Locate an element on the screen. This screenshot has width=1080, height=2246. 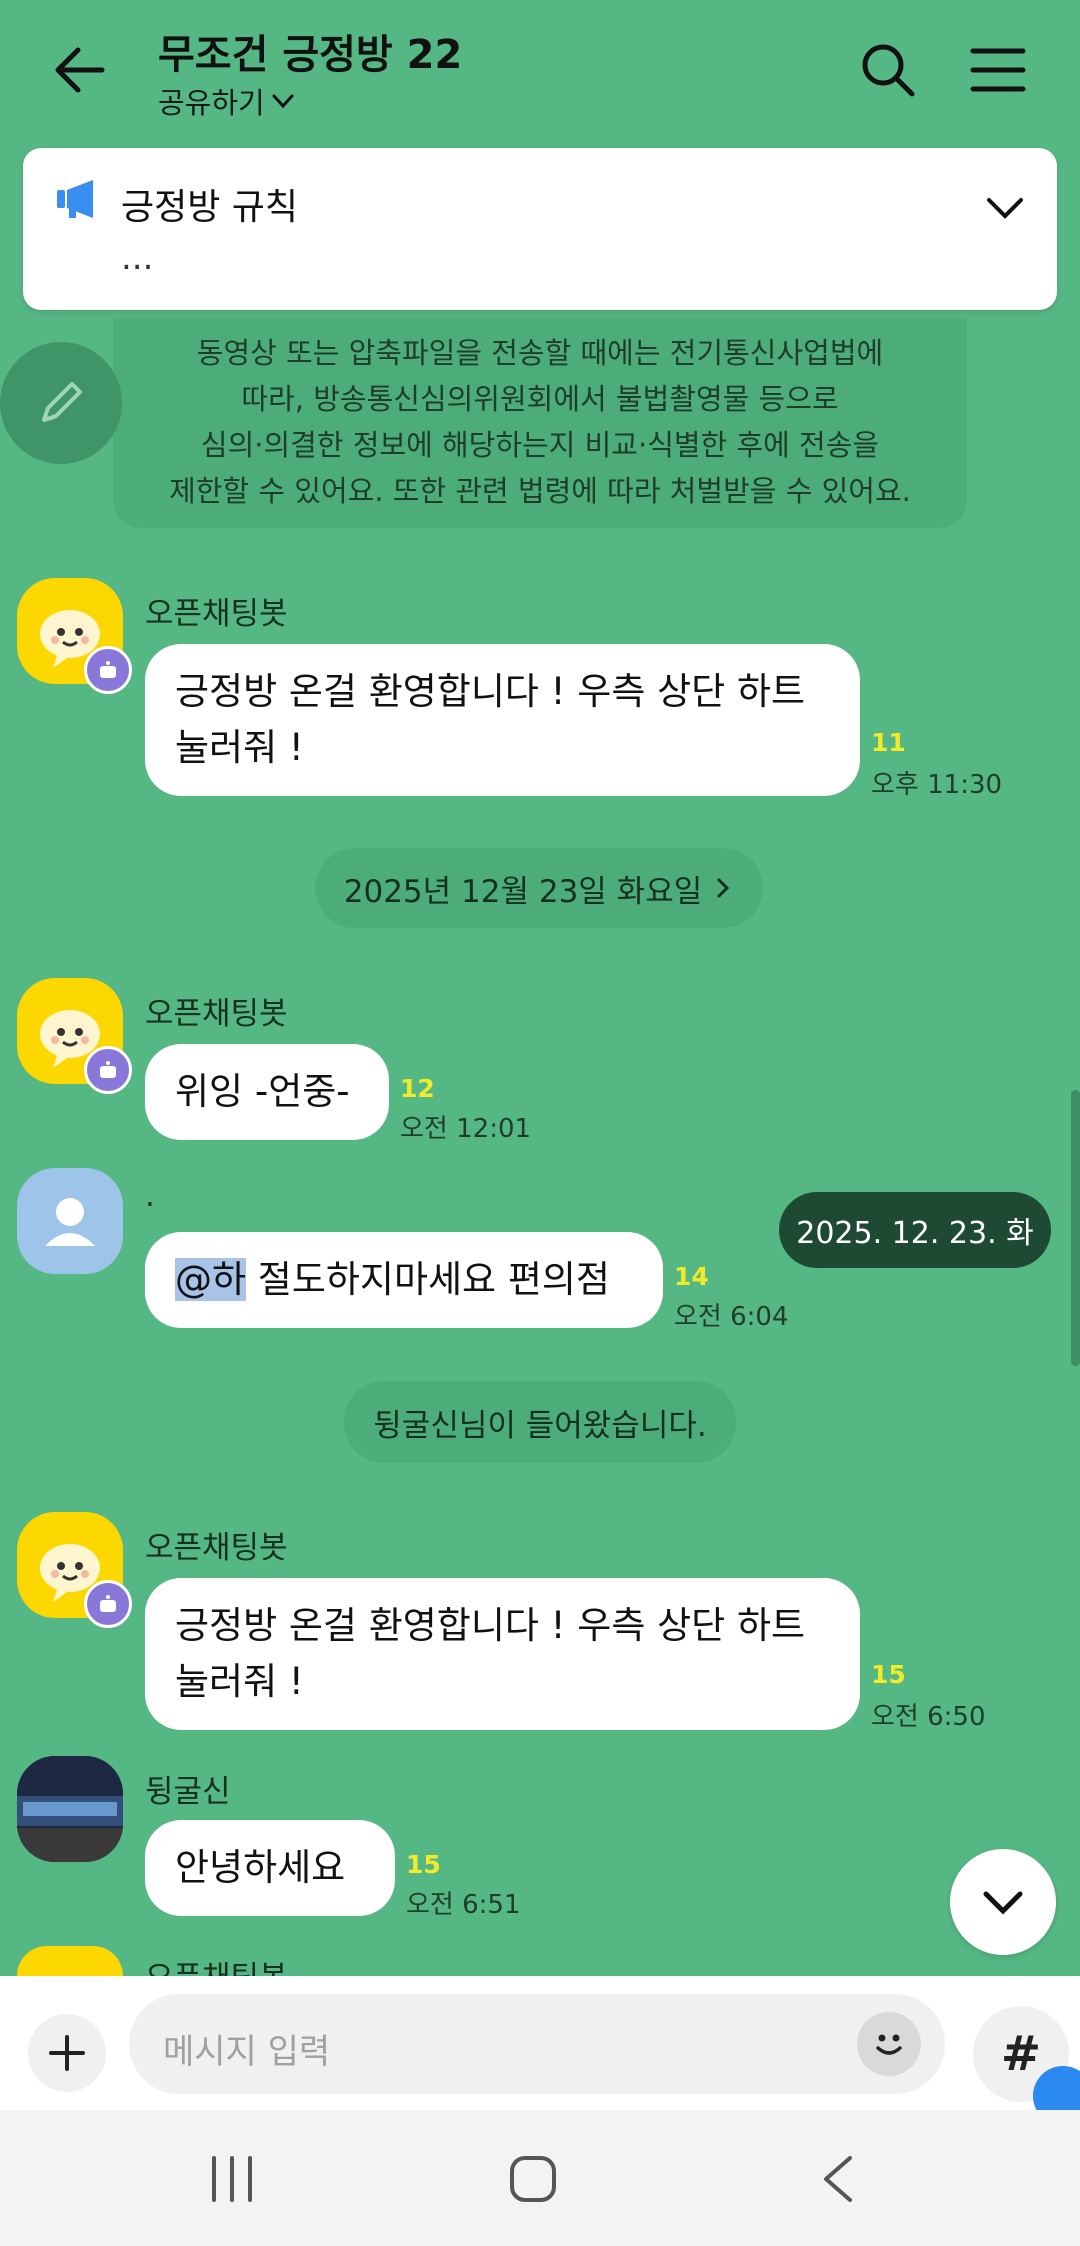
unread-count: 14 is located at coordinates (691, 1276).